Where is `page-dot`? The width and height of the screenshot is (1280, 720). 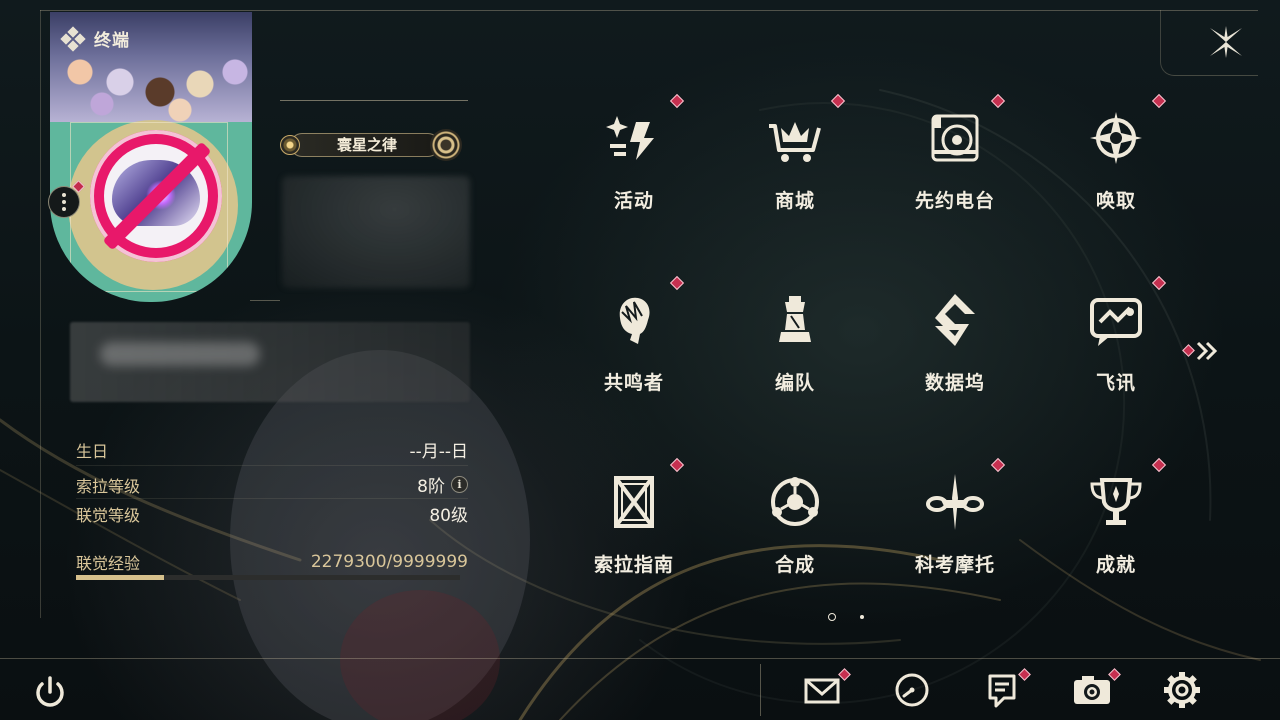 page-dot is located at coordinates (862, 617).